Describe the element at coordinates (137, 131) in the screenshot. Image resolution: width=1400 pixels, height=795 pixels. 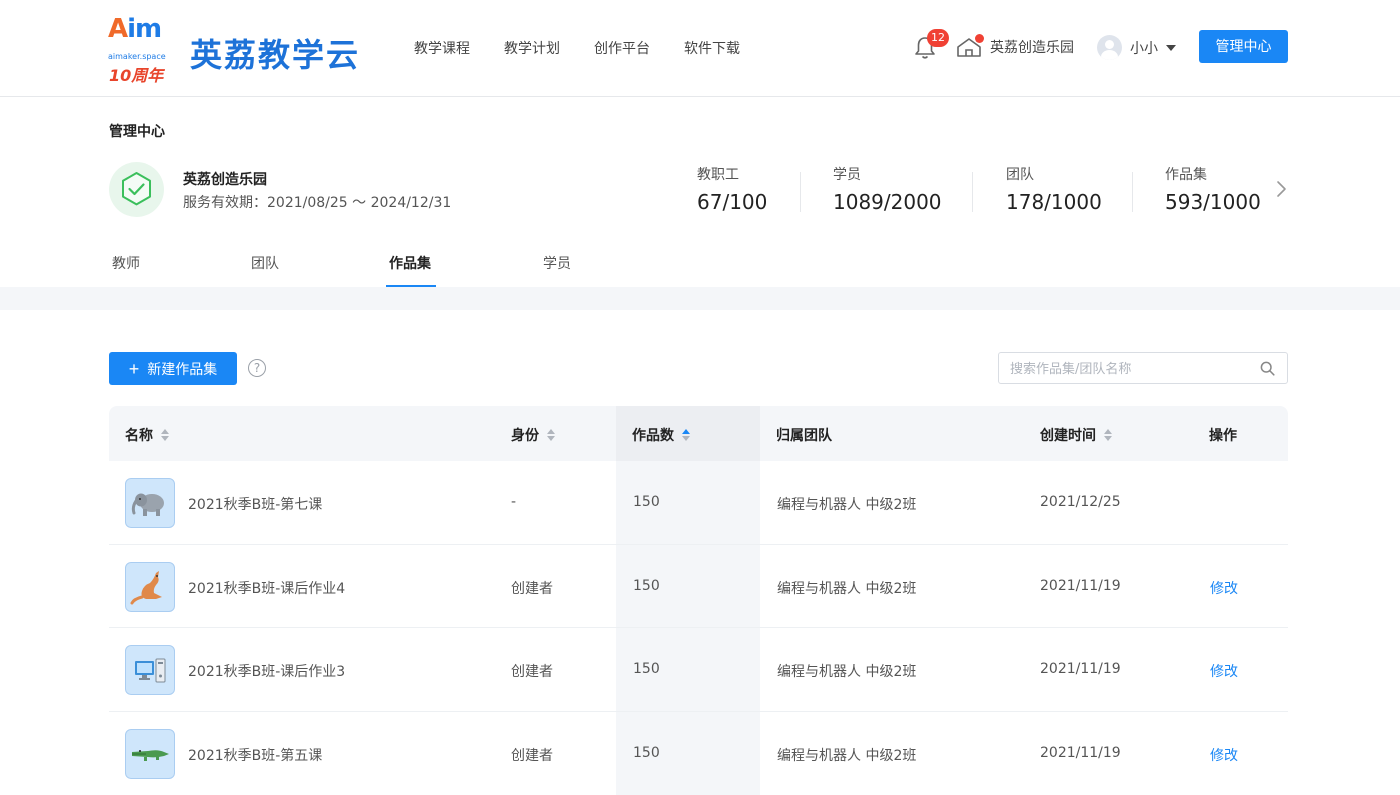
I see `page-title: 管理中心` at that location.